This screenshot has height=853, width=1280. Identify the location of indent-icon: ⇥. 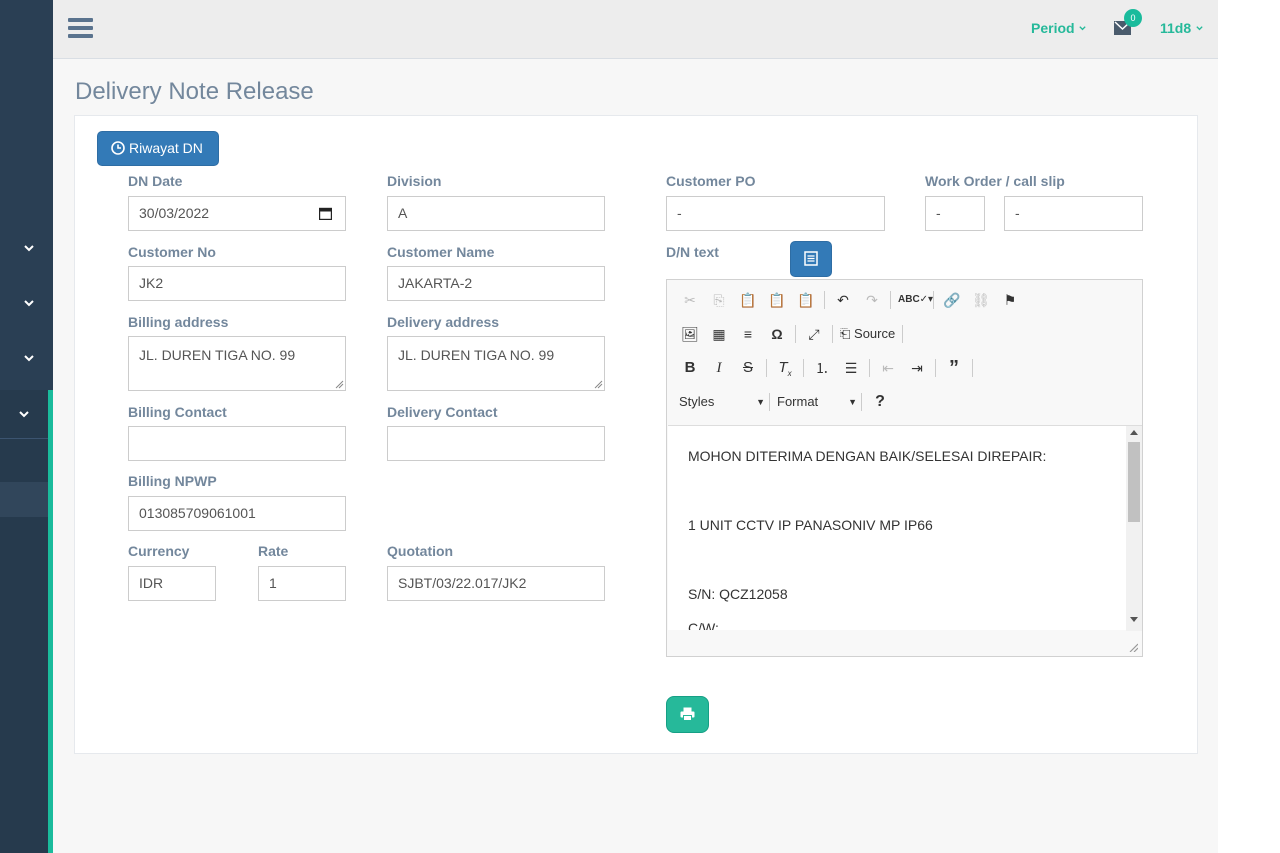
(917, 368).